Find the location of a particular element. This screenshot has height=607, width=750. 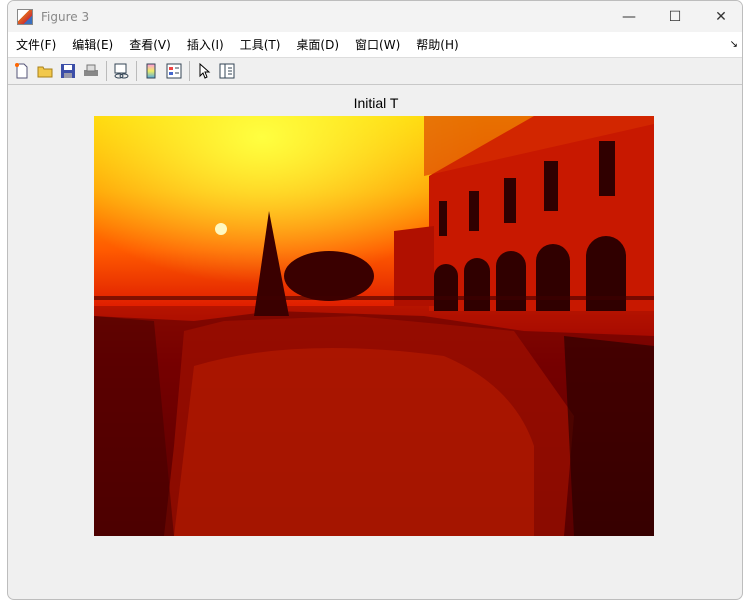

property-editor-icon is located at coordinates (227, 71).